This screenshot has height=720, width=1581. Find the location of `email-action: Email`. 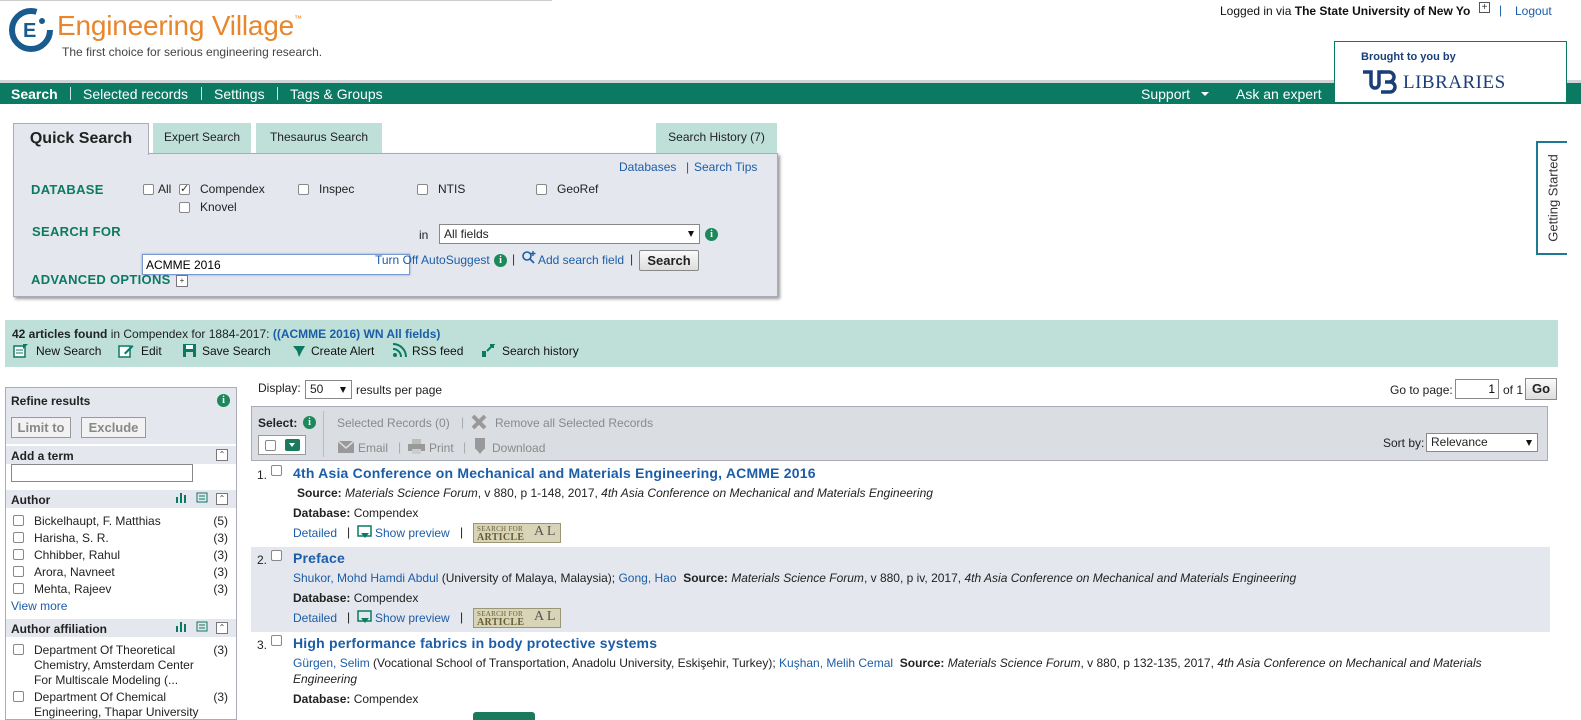

email-action: Email is located at coordinates (373, 448).